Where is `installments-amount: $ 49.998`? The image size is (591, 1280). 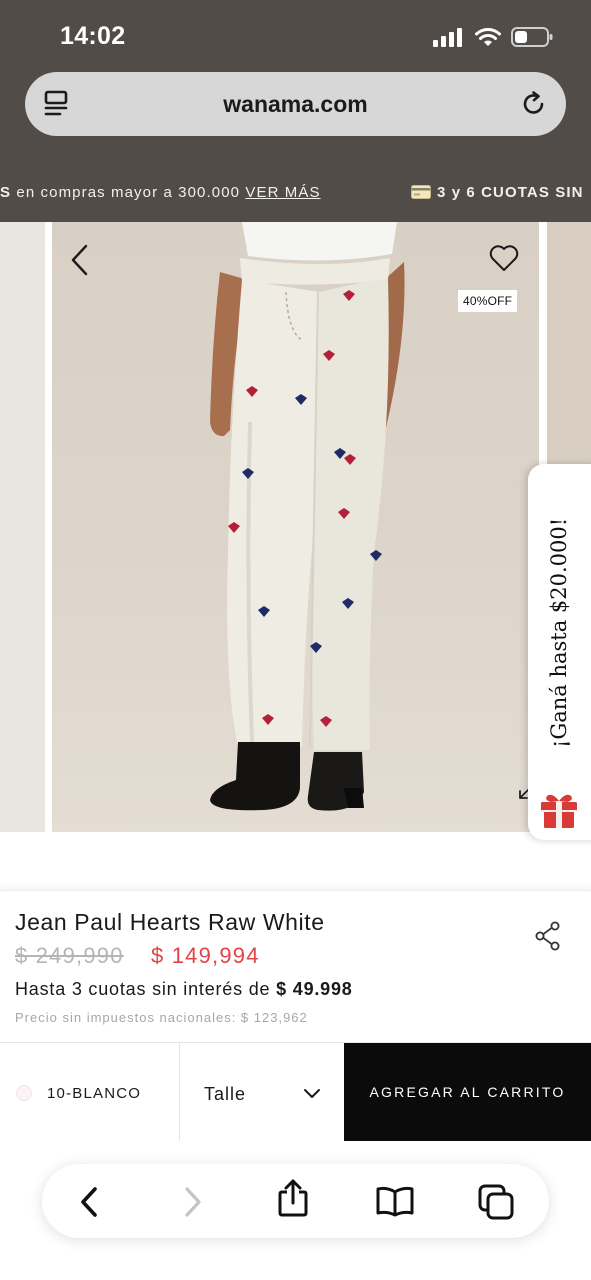
installments-amount: $ 49.998 is located at coordinates (314, 989).